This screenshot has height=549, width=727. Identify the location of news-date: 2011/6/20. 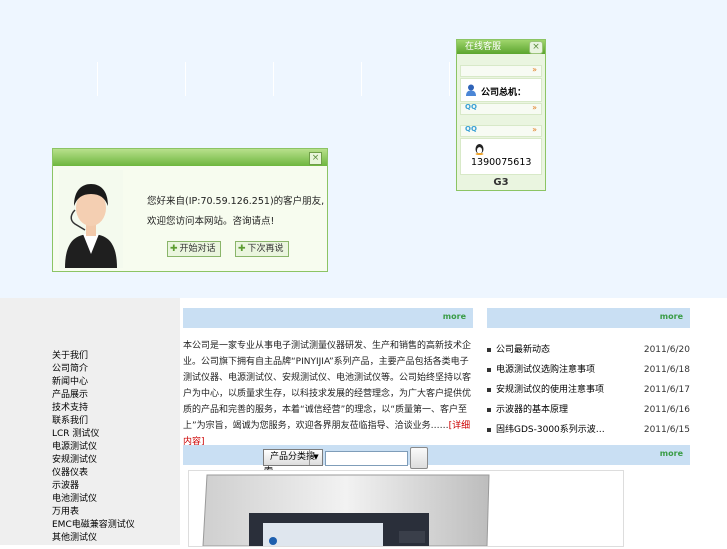
(666, 350).